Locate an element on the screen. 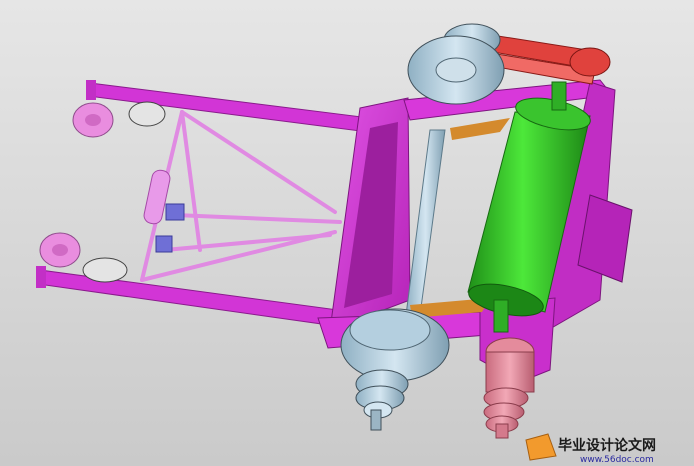 This screenshot has width=694, height=466. pink-shaft-tip is located at coordinates (502, 431).